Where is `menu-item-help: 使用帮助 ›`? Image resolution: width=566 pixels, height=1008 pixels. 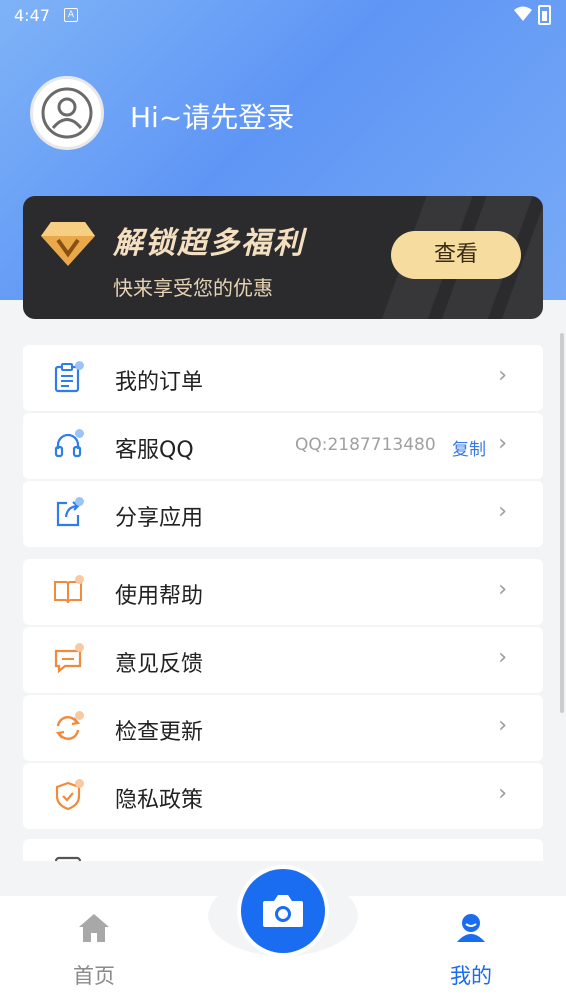 menu-item-help: 使用帮助 › is located at coordinates (283, 592).